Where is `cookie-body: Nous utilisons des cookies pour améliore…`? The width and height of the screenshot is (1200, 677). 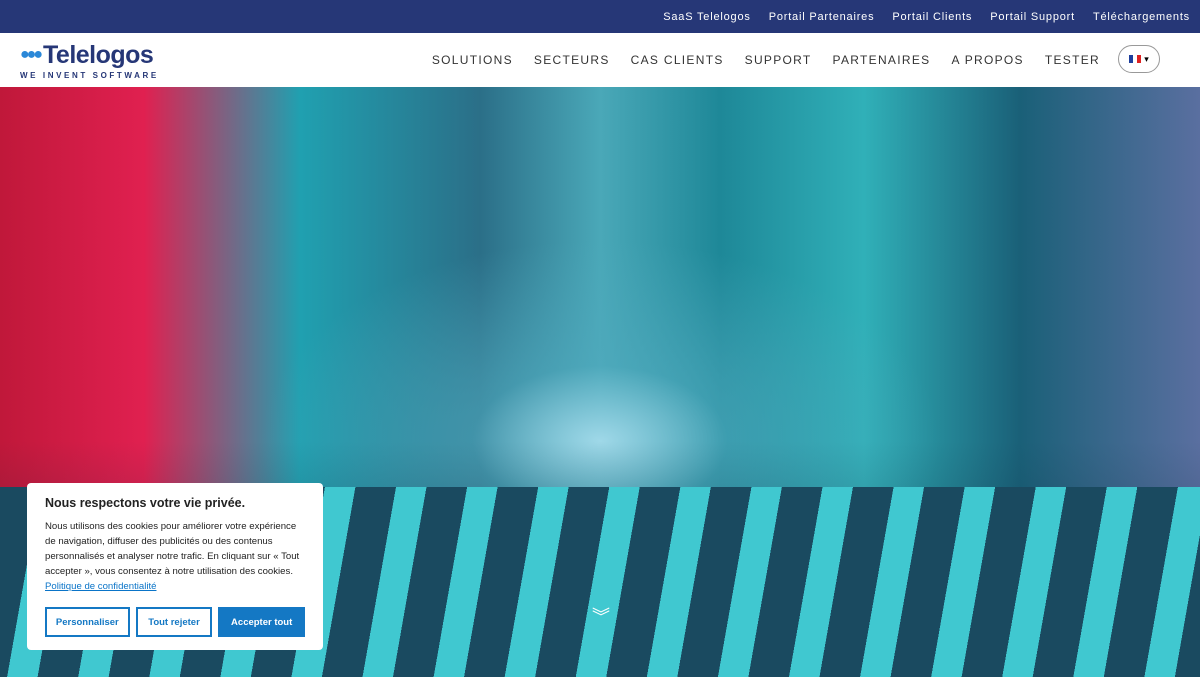
cookie-body: Nous utilisons des cookies pour améliore… is located at coordinates (172, 549).